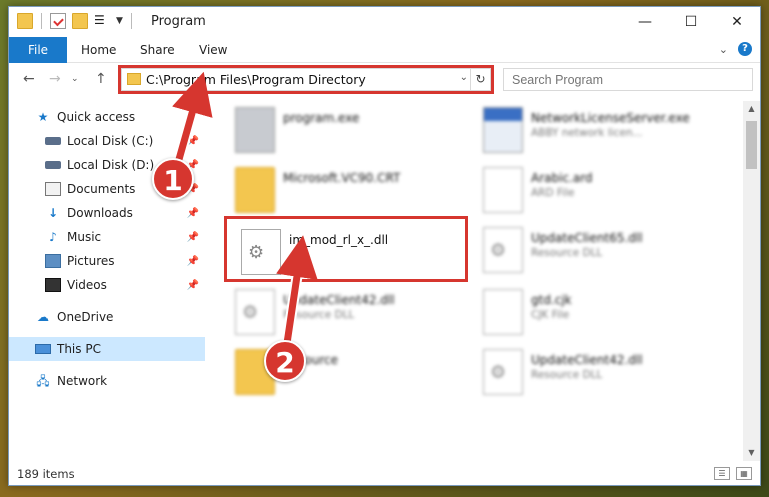  I want to click on recent-locations-icon: ⌄, so click(75, 79).